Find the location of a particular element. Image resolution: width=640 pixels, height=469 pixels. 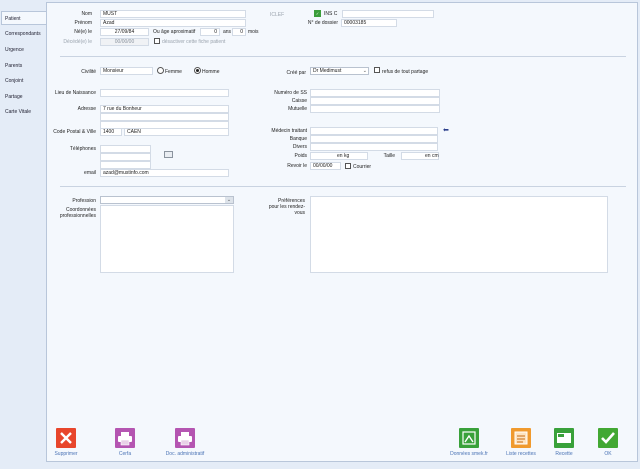

list-icon is located at coordinates (521, 438).